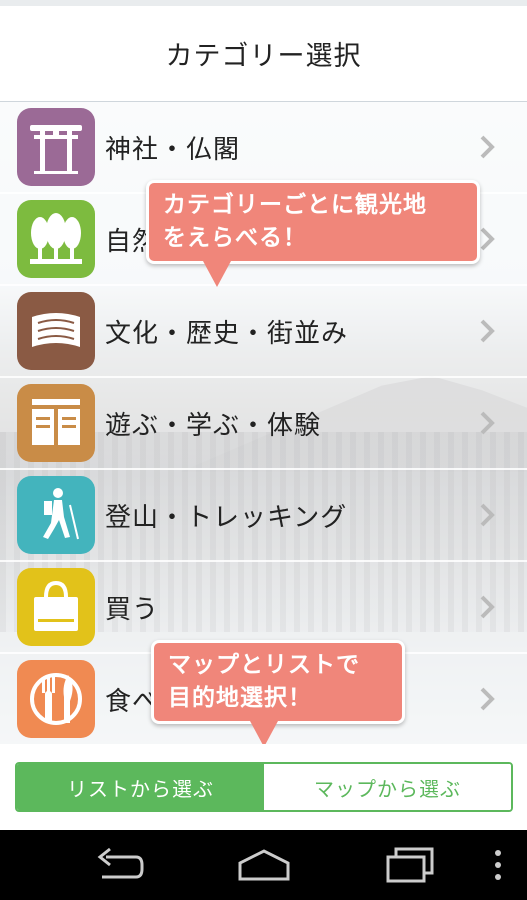 This screenshot has width=527, height=900. Describe the element at coordinates (410, 865) in the screenshot. I see `recent-apps-icon` at that location.